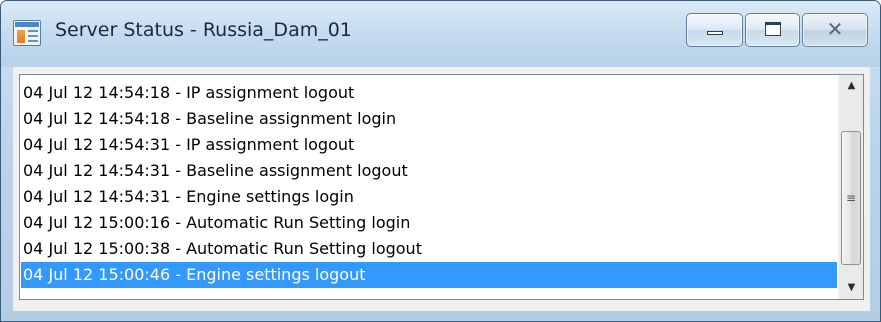 The width and height of the screenshot is (881, 322). I want to click on vertical-scrollbar: ▲ ≡ ▼, so click(850, 187).